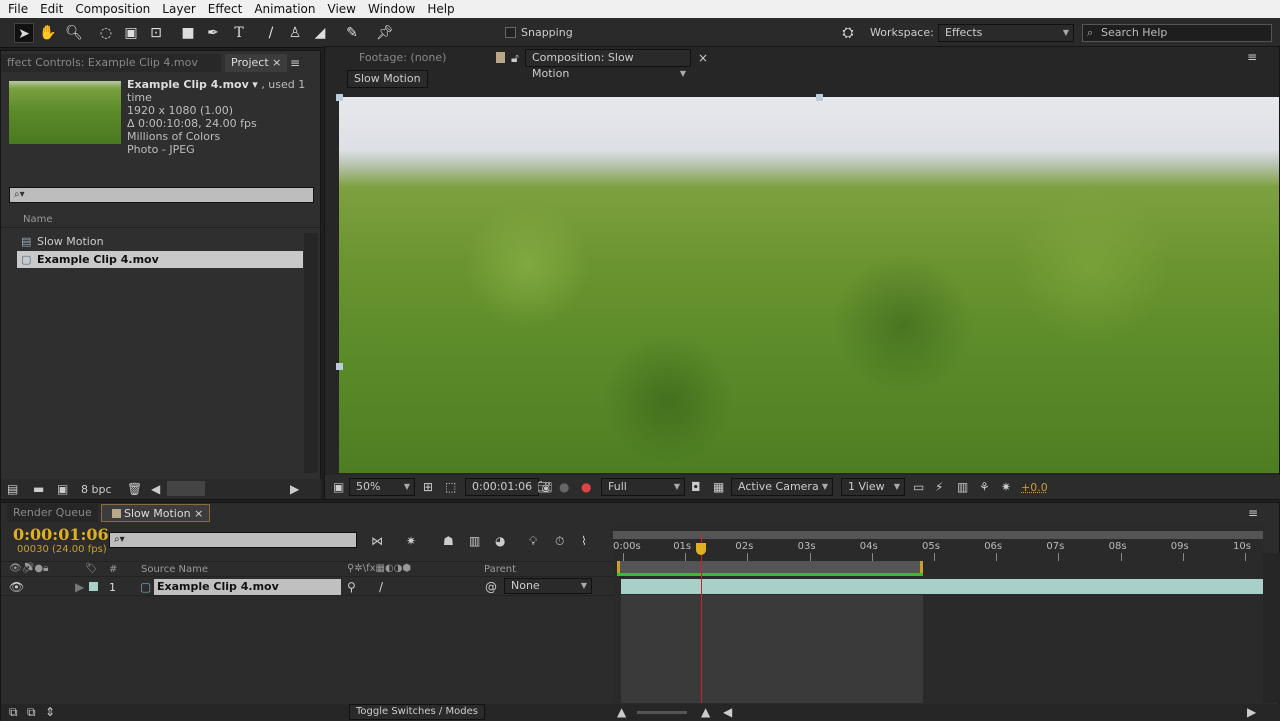 The width and height of the screenshot is (1280, 721). What do you see at coordinates (564, 487) in the screenshot?
I see `show-snapshot-icon: ●` at bounding box center [564, 487].